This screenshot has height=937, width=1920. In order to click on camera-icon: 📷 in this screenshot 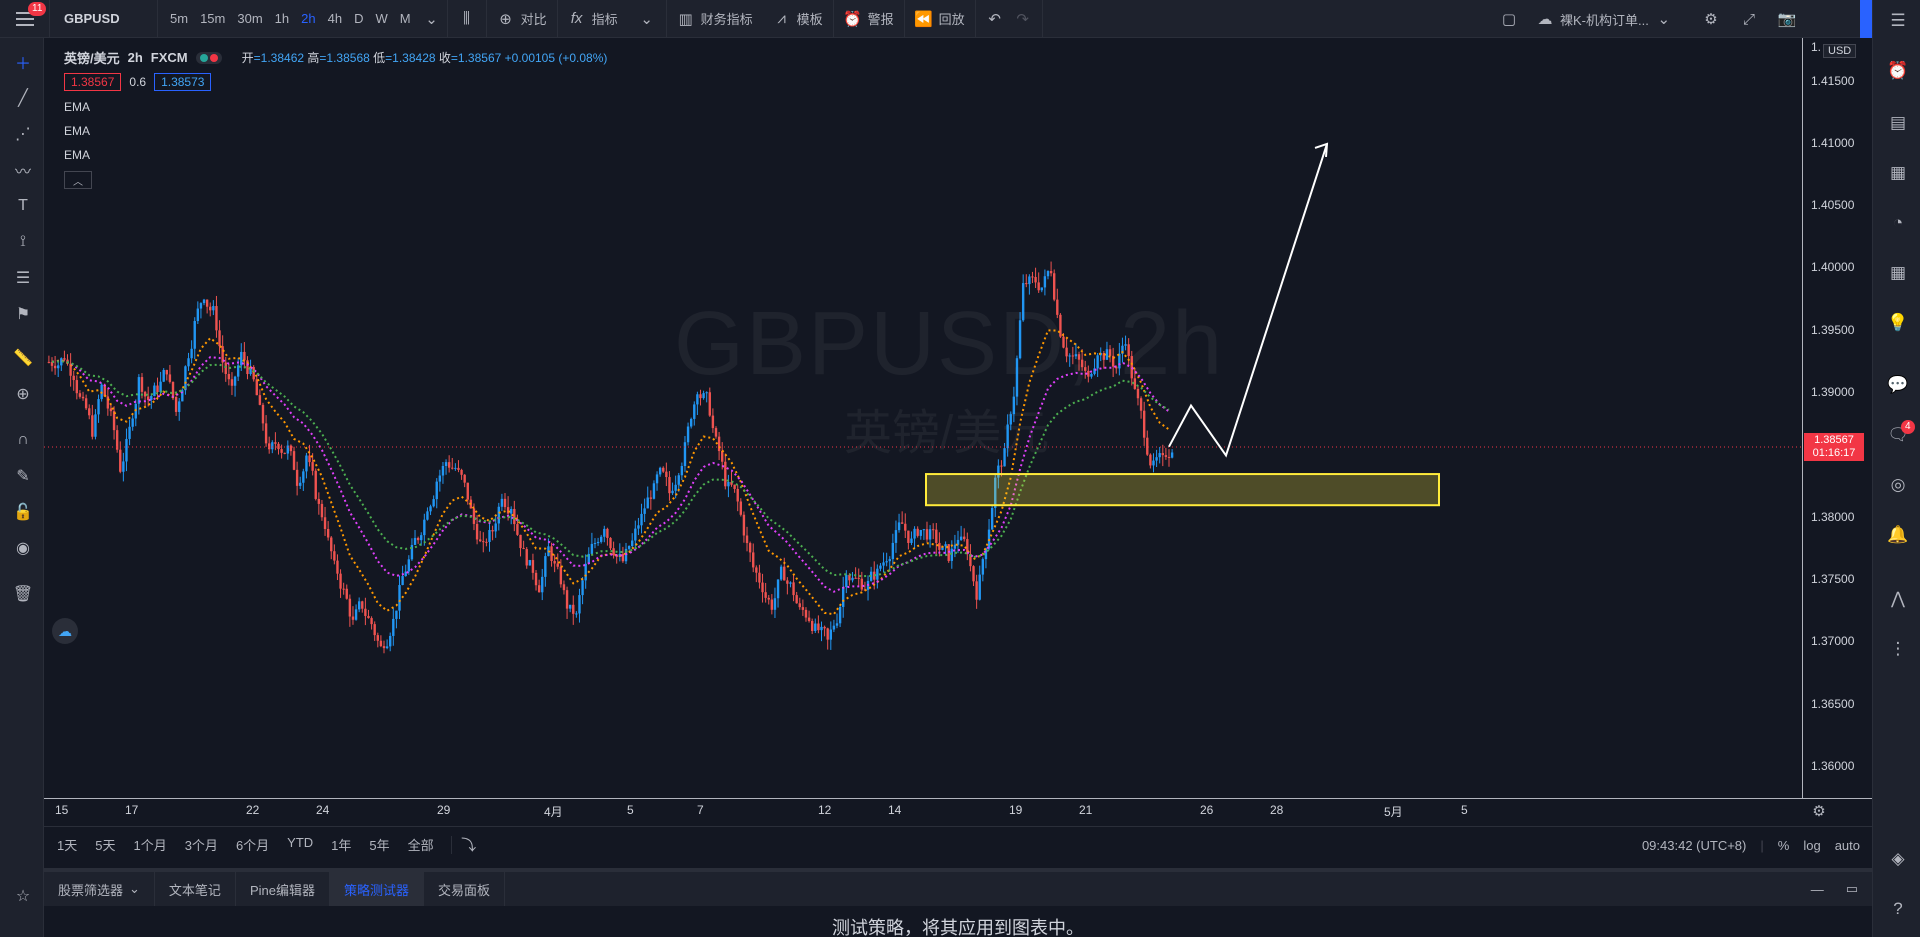, I will do `click(1787, 19)`.